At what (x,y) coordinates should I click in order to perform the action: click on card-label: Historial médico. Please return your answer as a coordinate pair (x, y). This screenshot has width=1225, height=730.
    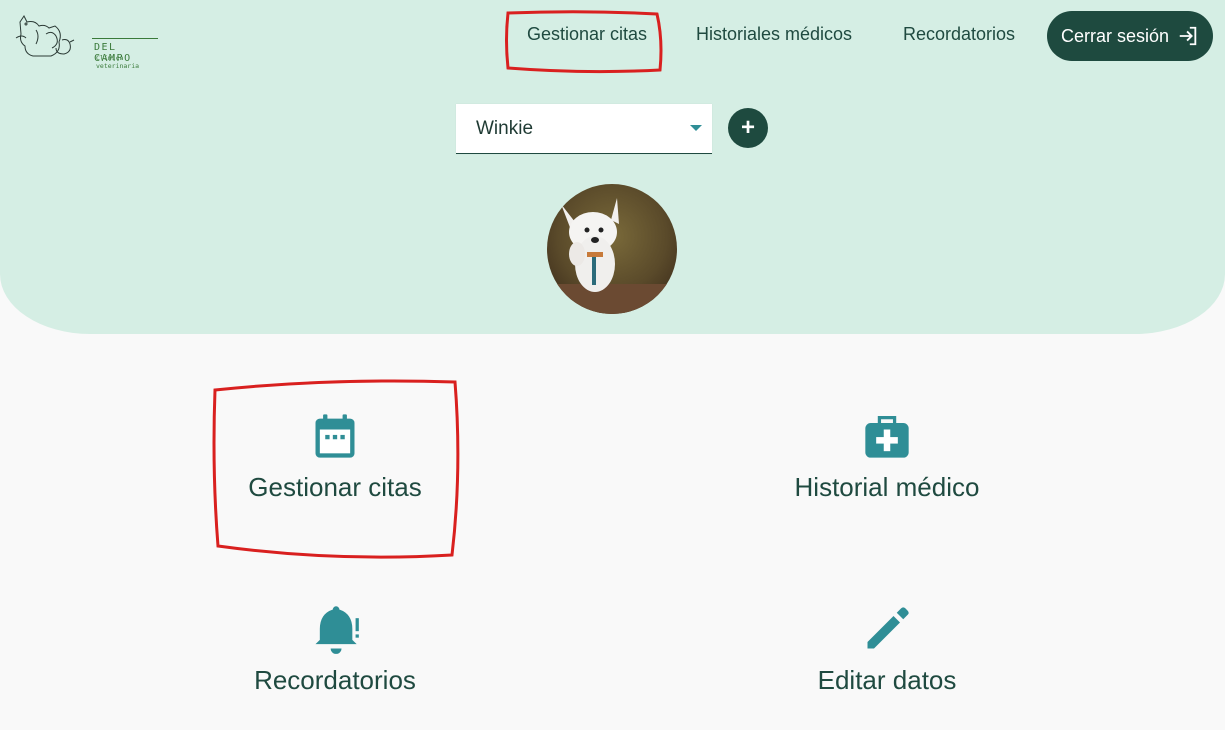
    Looking at the image, I should click on (887, 487).